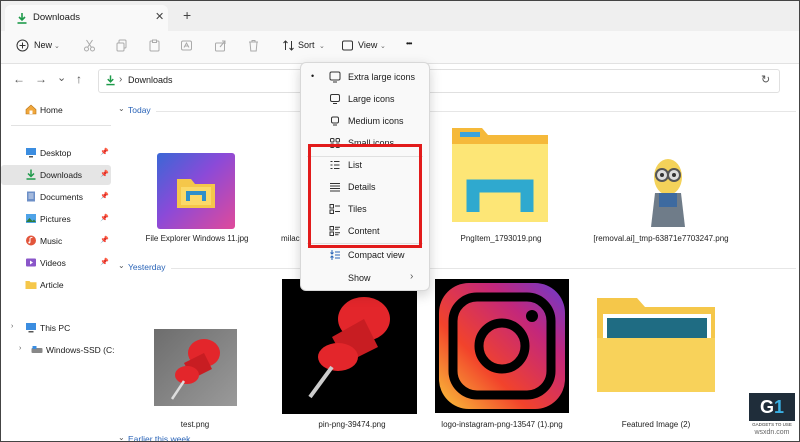 The image size is (800, 442). What do you see at coordinates (668, 191) in the screenshot?
I see `thumbnail-removal-ai` at bounding box center [668, 191].